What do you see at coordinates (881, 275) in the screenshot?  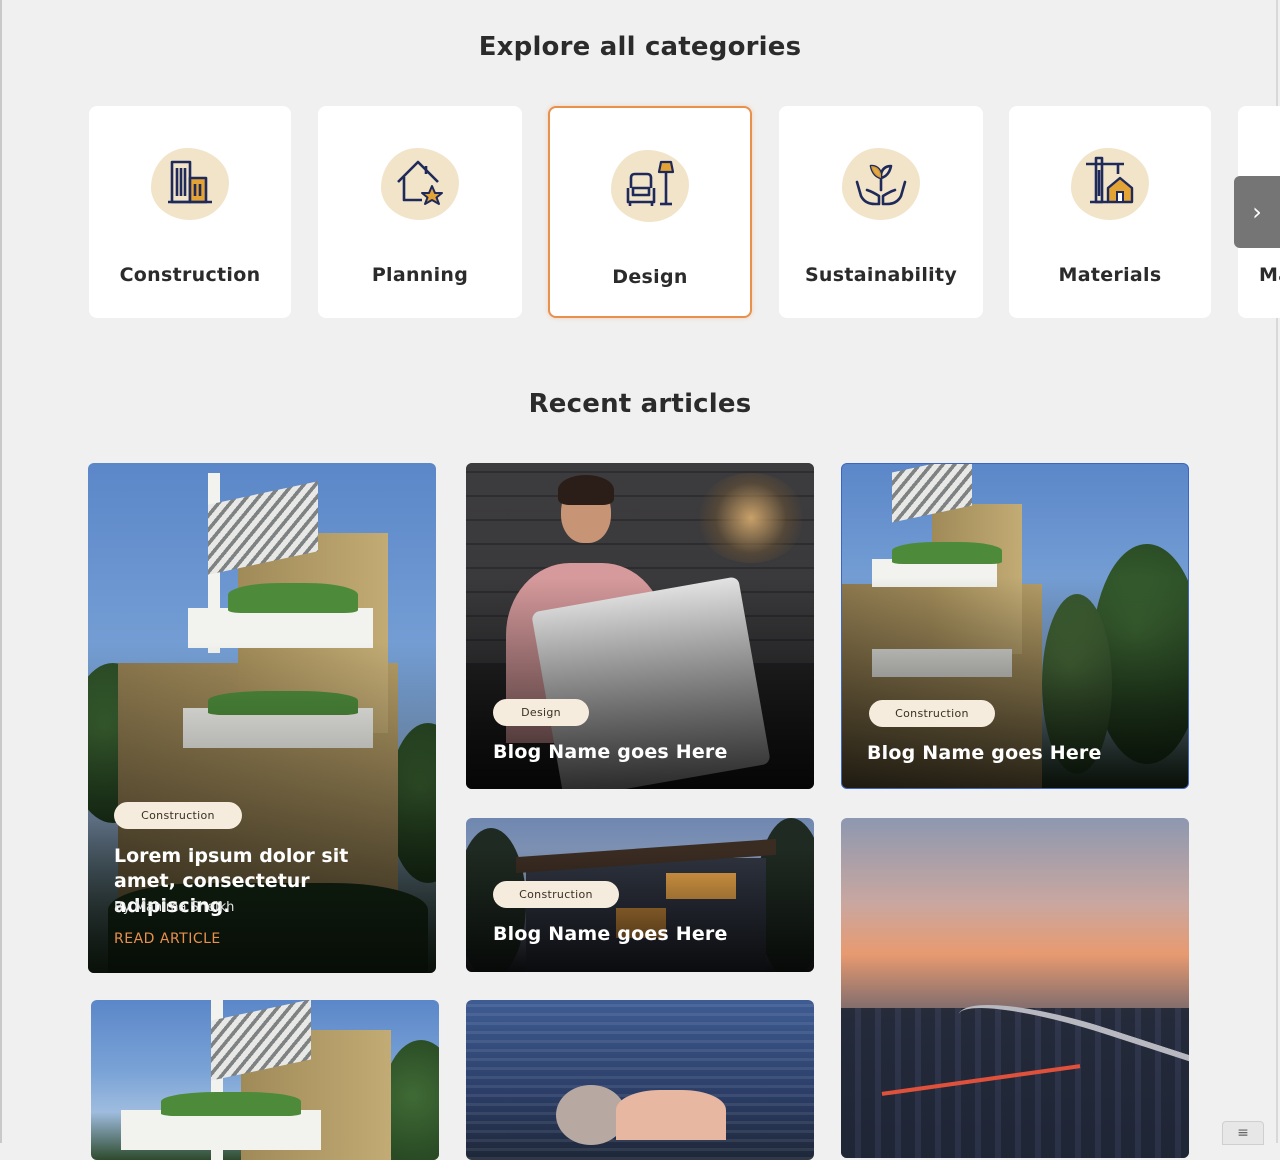 I see `category-label: Sustainability` at bounding box center [881, 275].